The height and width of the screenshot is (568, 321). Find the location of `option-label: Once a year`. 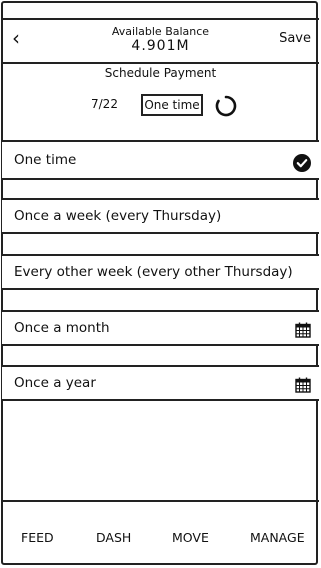

option-label: Once a year is located at coordinates (55, 383).